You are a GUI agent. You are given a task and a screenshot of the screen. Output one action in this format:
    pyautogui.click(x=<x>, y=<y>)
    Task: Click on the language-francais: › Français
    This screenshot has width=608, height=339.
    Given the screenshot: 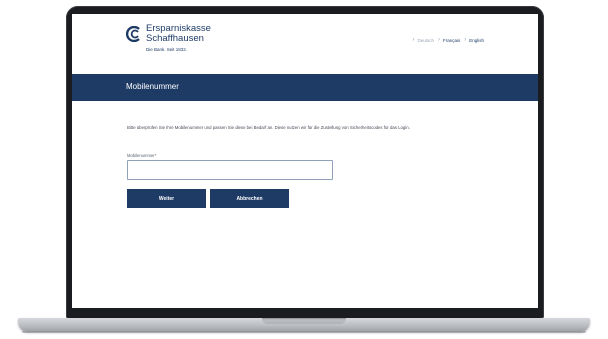 What is the action you would take?
    pyautogui.click(x=449, y=40)
    